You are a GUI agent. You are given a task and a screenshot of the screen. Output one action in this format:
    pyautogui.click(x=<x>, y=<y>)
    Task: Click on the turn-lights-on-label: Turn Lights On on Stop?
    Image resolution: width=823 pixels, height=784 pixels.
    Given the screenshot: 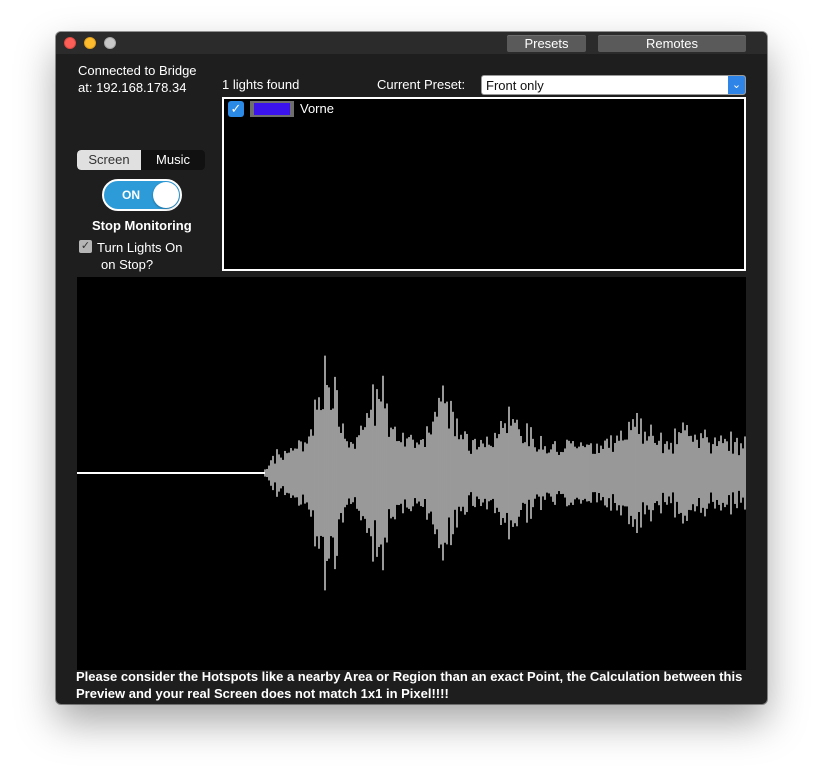 What is the action you would take?
    pyautogui.click(x=152, y=256)
    